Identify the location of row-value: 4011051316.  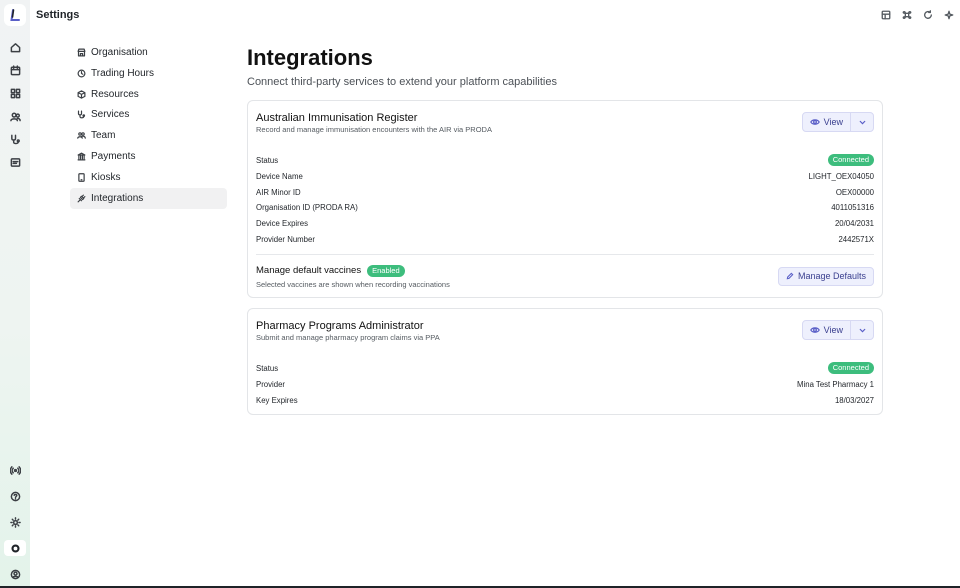
(852, 208).